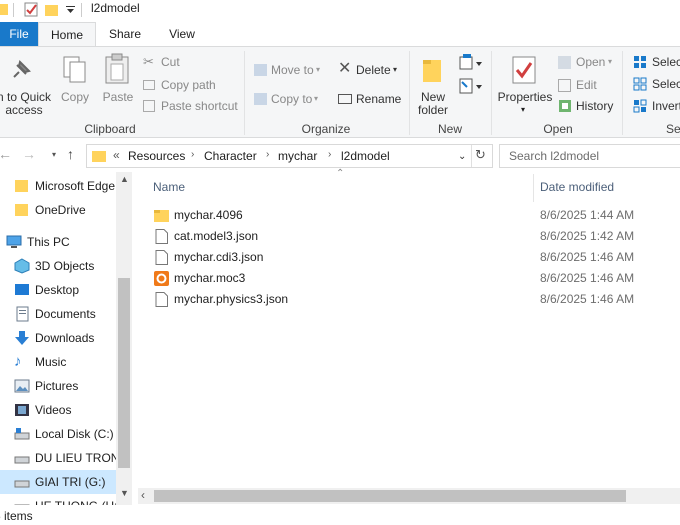  Describe the element at coordinates (432, 71) in the screenshot. I see `new-folder-icon` at that location.